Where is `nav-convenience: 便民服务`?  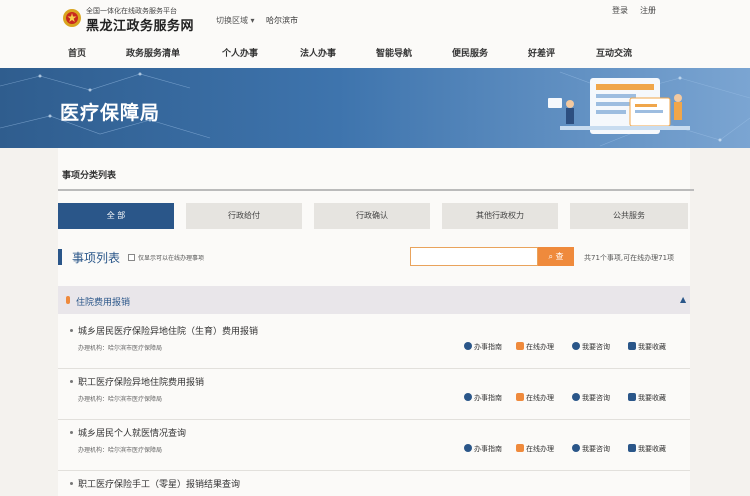 nav-convenience: 便民服务 is located at coordinates (470, 52).